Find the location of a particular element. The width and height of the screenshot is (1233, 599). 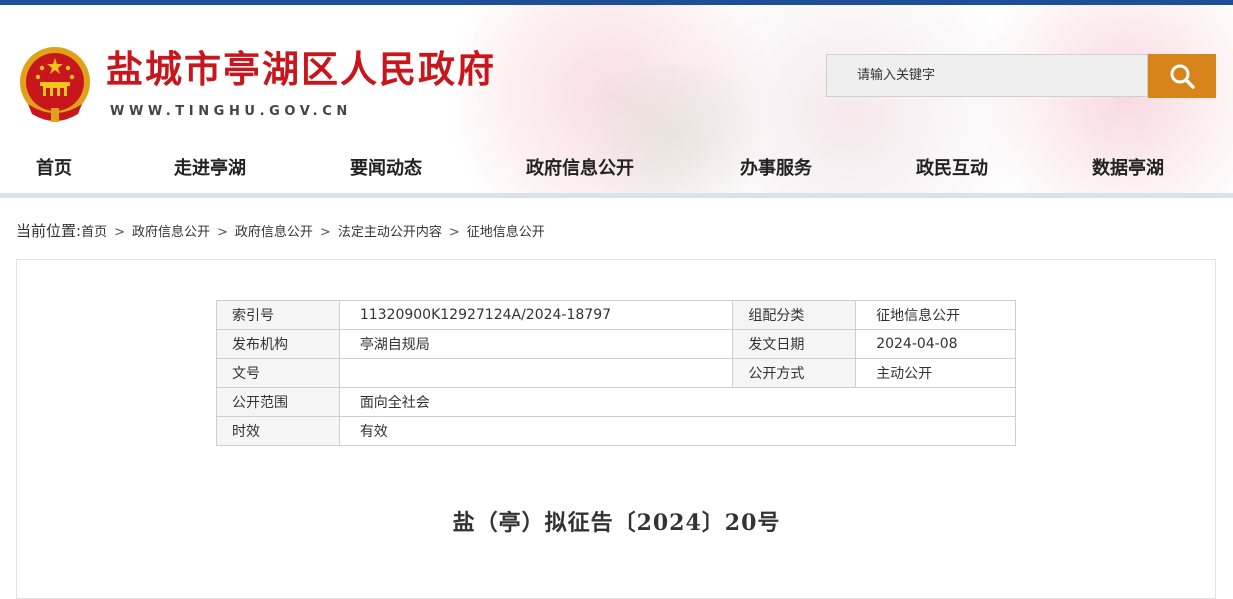

main-nav: 首页 走进亭湖 要闻动态 政府信息公开 办事服务 政民互动 数据亭湖 is located at coordinates (616, 165).